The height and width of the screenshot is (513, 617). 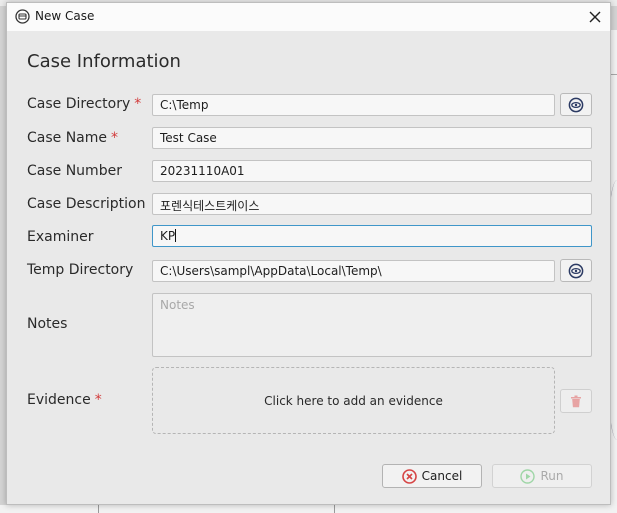 I want to click on run-button: Run, so click(x=542, y=476).